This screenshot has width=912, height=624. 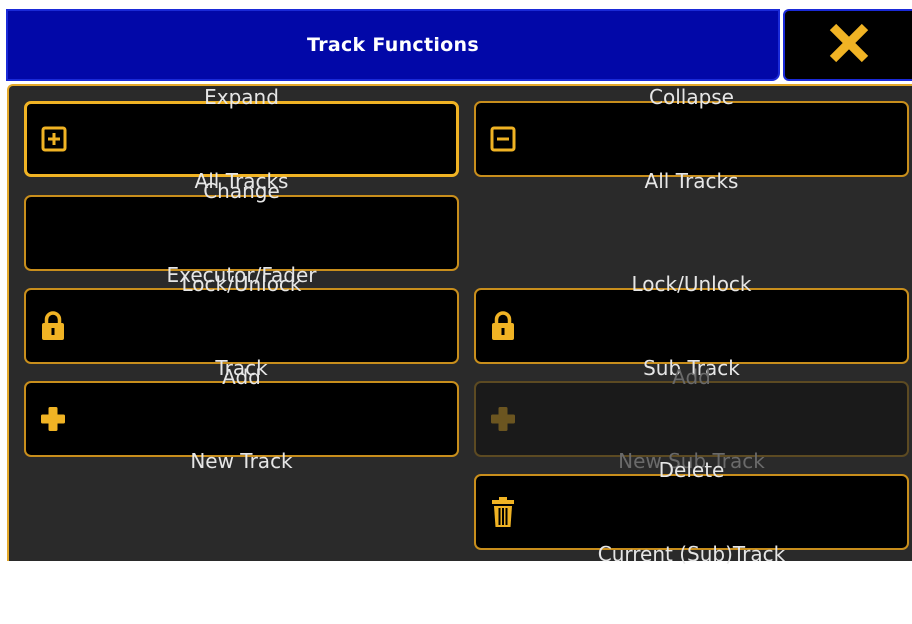 I want to click on add-new-track-button: Add New Track, so click(x=241, y=419).